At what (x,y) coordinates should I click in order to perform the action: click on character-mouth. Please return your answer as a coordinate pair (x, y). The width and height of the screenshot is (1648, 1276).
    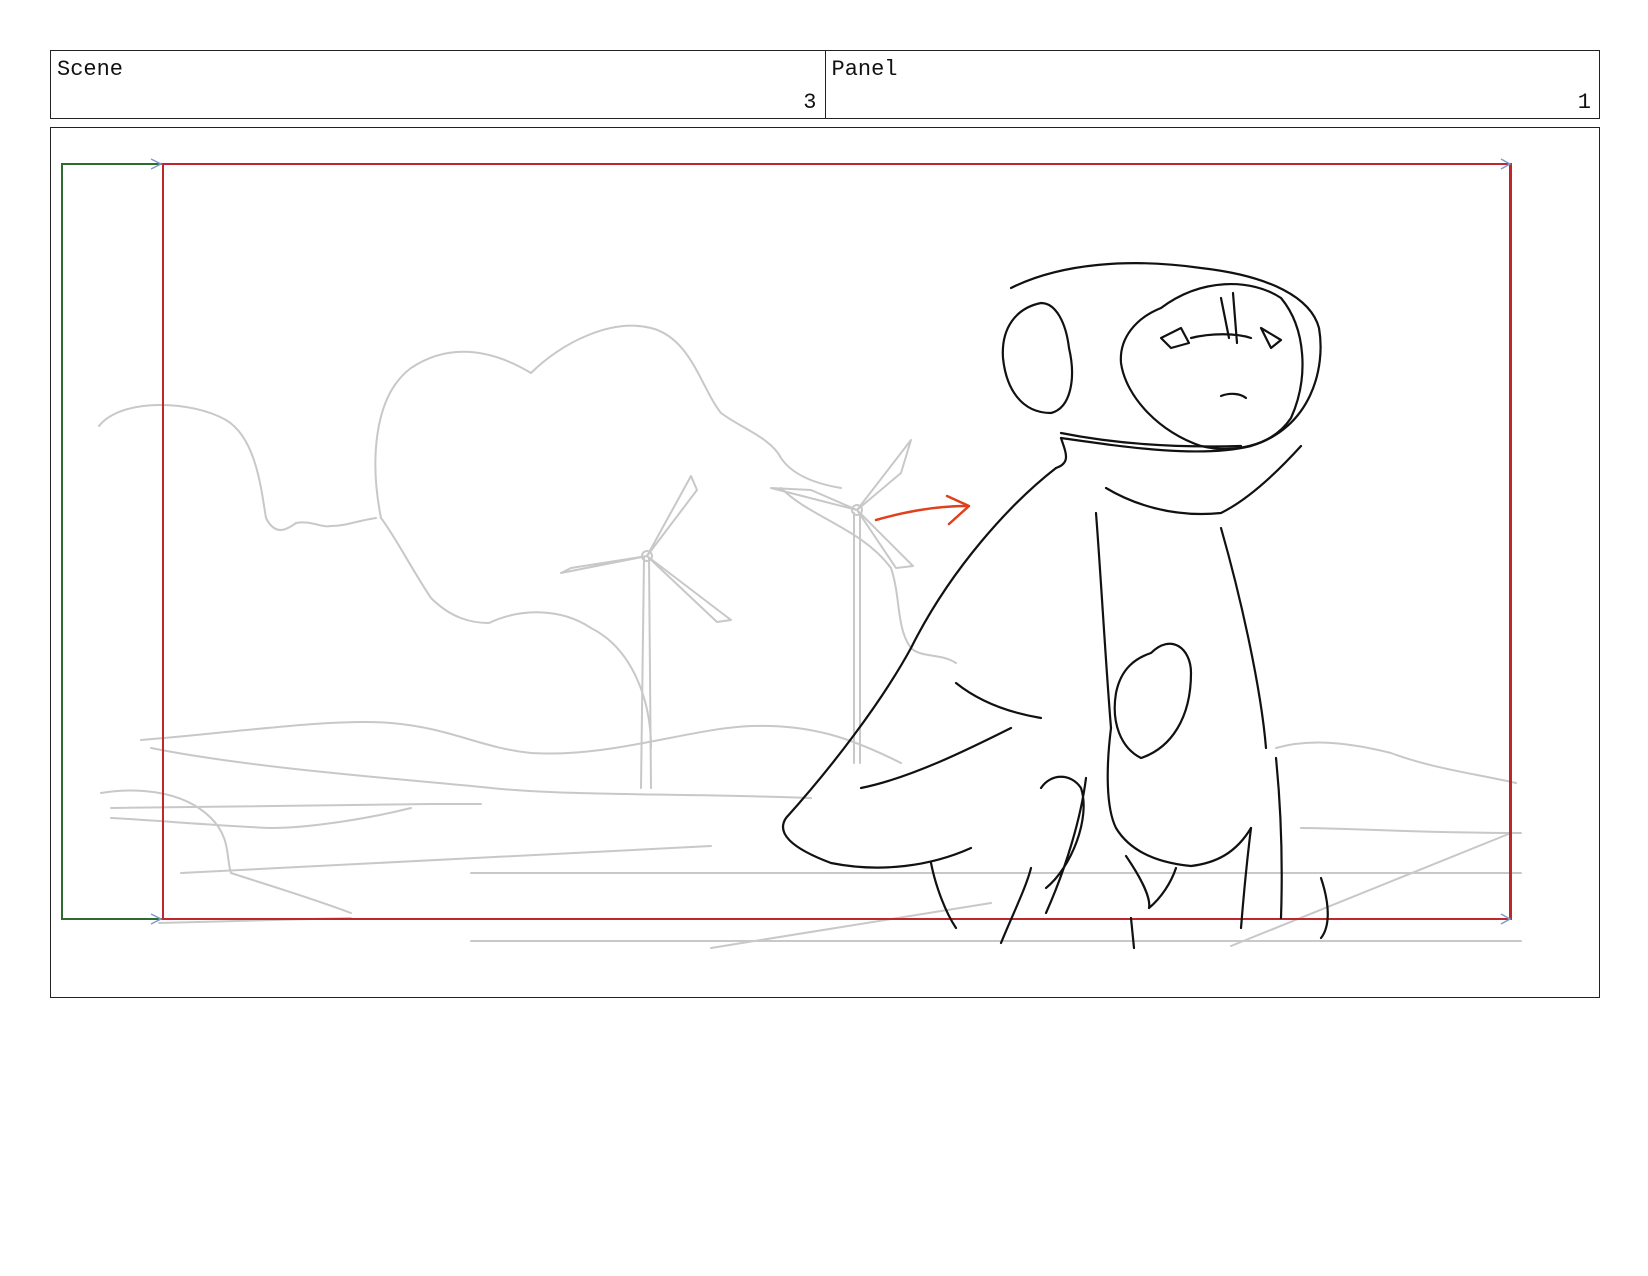
    Looking at the image, I should click on (1233, 396).